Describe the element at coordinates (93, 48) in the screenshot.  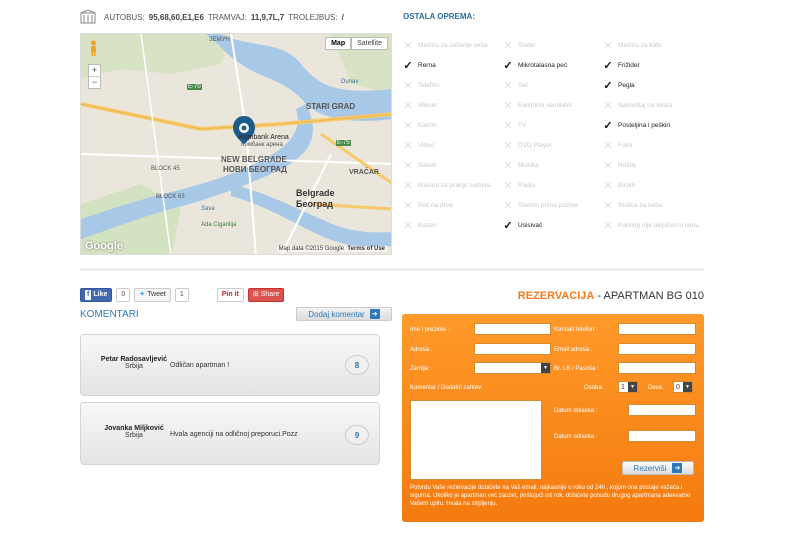
I see `pegman-icon` at that location.